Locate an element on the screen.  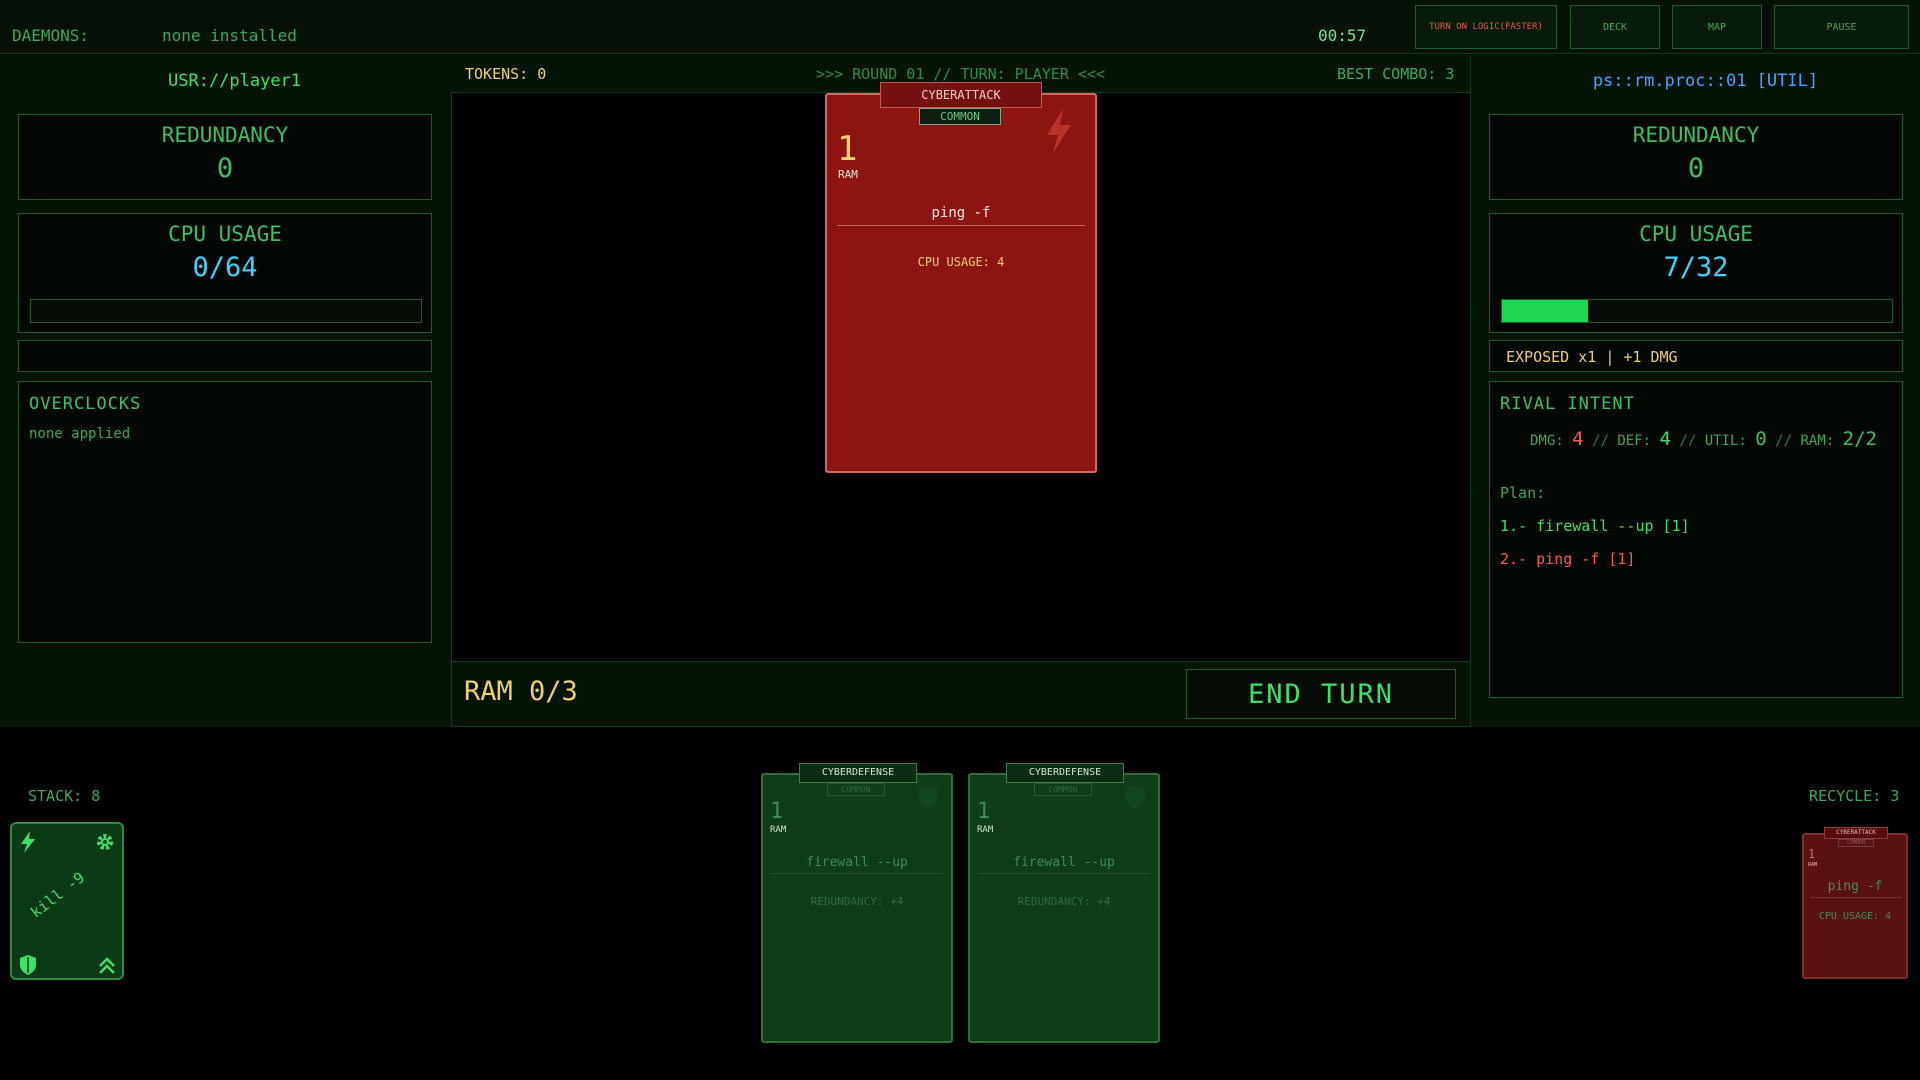
rival-intent-summary: DMG: 4 // DEF: 4 // UTIL: 0 // RAM: 2/2 is located at coordinates (1703, 439).